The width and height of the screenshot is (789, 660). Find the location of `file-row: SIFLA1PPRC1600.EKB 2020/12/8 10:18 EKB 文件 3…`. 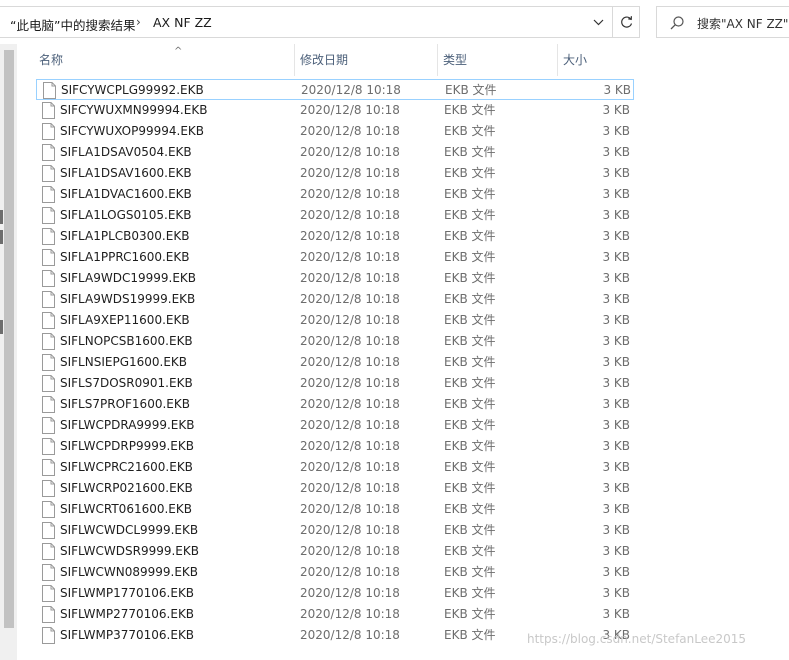

file-row: SIFLA1PPRC1600.EKB 2020/12/8 10:18 EKB 文件 3… is located at coordinates (335, 257).